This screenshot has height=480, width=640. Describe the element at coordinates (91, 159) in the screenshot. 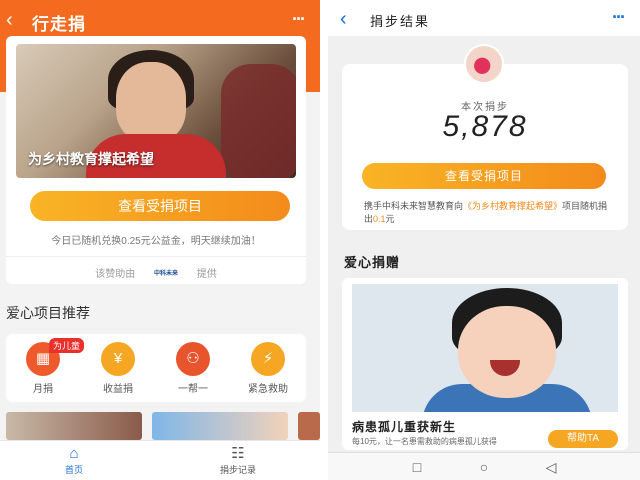

I see `hero-caption: 为乡村教育撑起希望` at that location.